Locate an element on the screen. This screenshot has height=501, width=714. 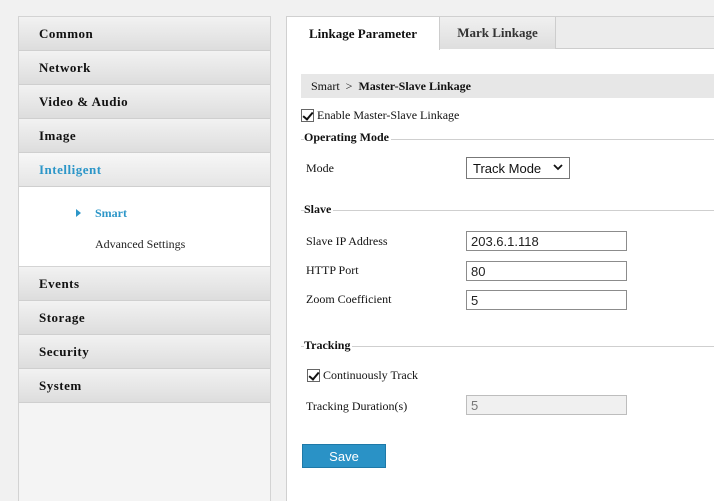
sidebar-item-system: System is located at coordinates (144, 386).